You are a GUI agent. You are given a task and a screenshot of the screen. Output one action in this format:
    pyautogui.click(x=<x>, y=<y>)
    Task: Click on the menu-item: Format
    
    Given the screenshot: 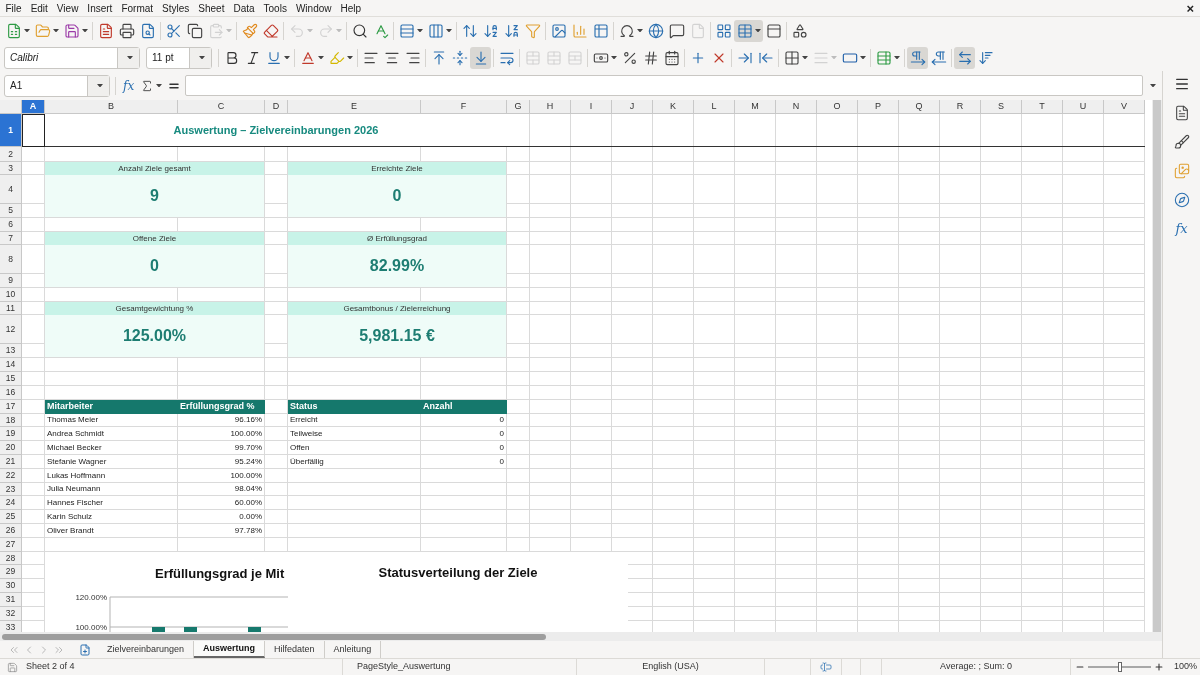 What is the action you would take?
    pyautogui.click(x=137, y=8)
    